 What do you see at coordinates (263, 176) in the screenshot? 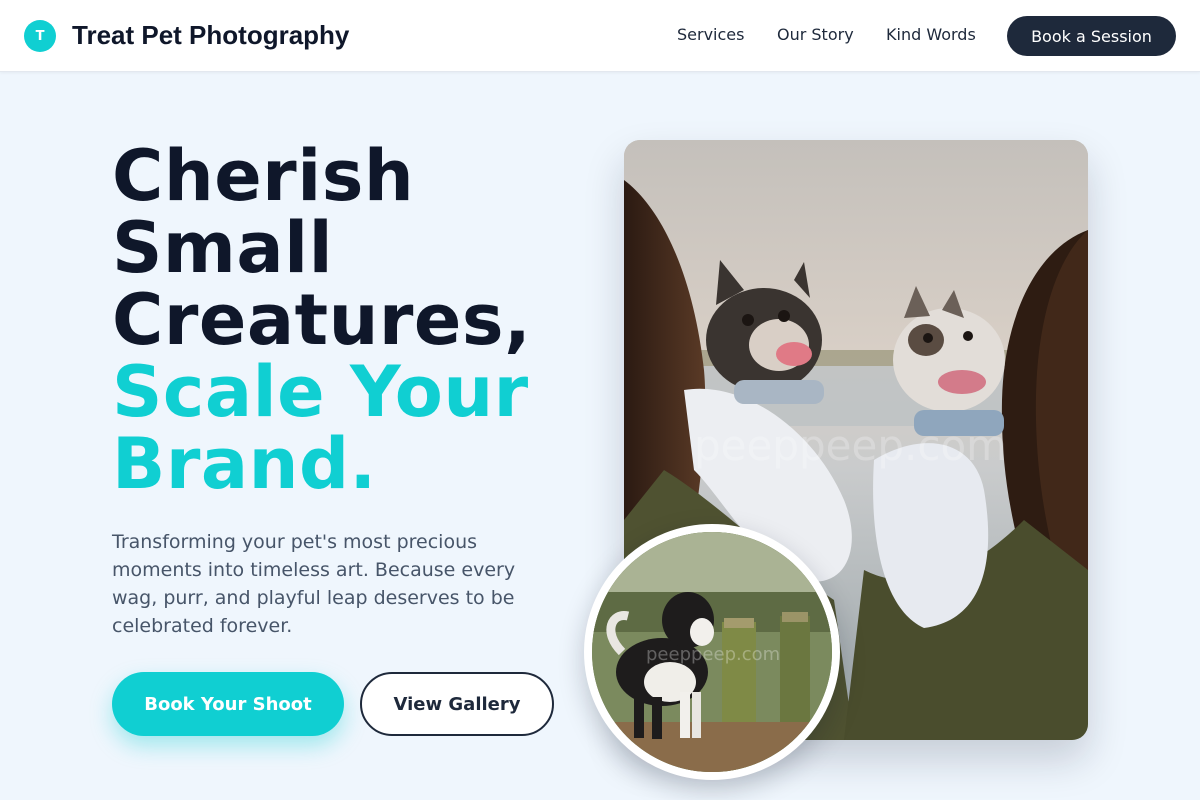
I see `headline-line: Cherish` at bounding box center [263, 176].